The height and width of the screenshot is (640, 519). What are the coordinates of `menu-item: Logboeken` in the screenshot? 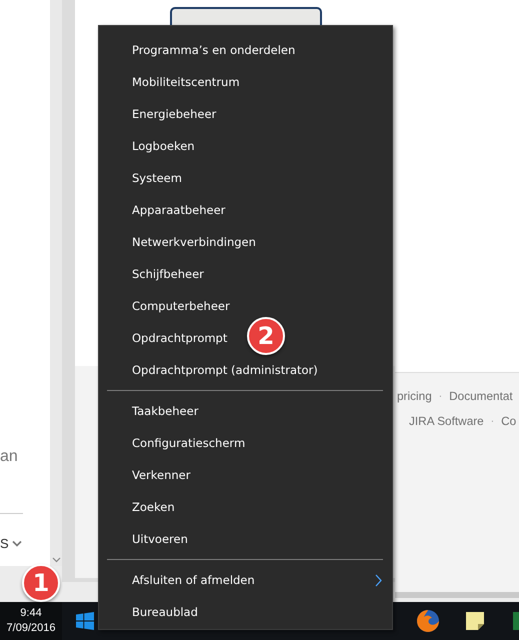 It's located at (151, 146).